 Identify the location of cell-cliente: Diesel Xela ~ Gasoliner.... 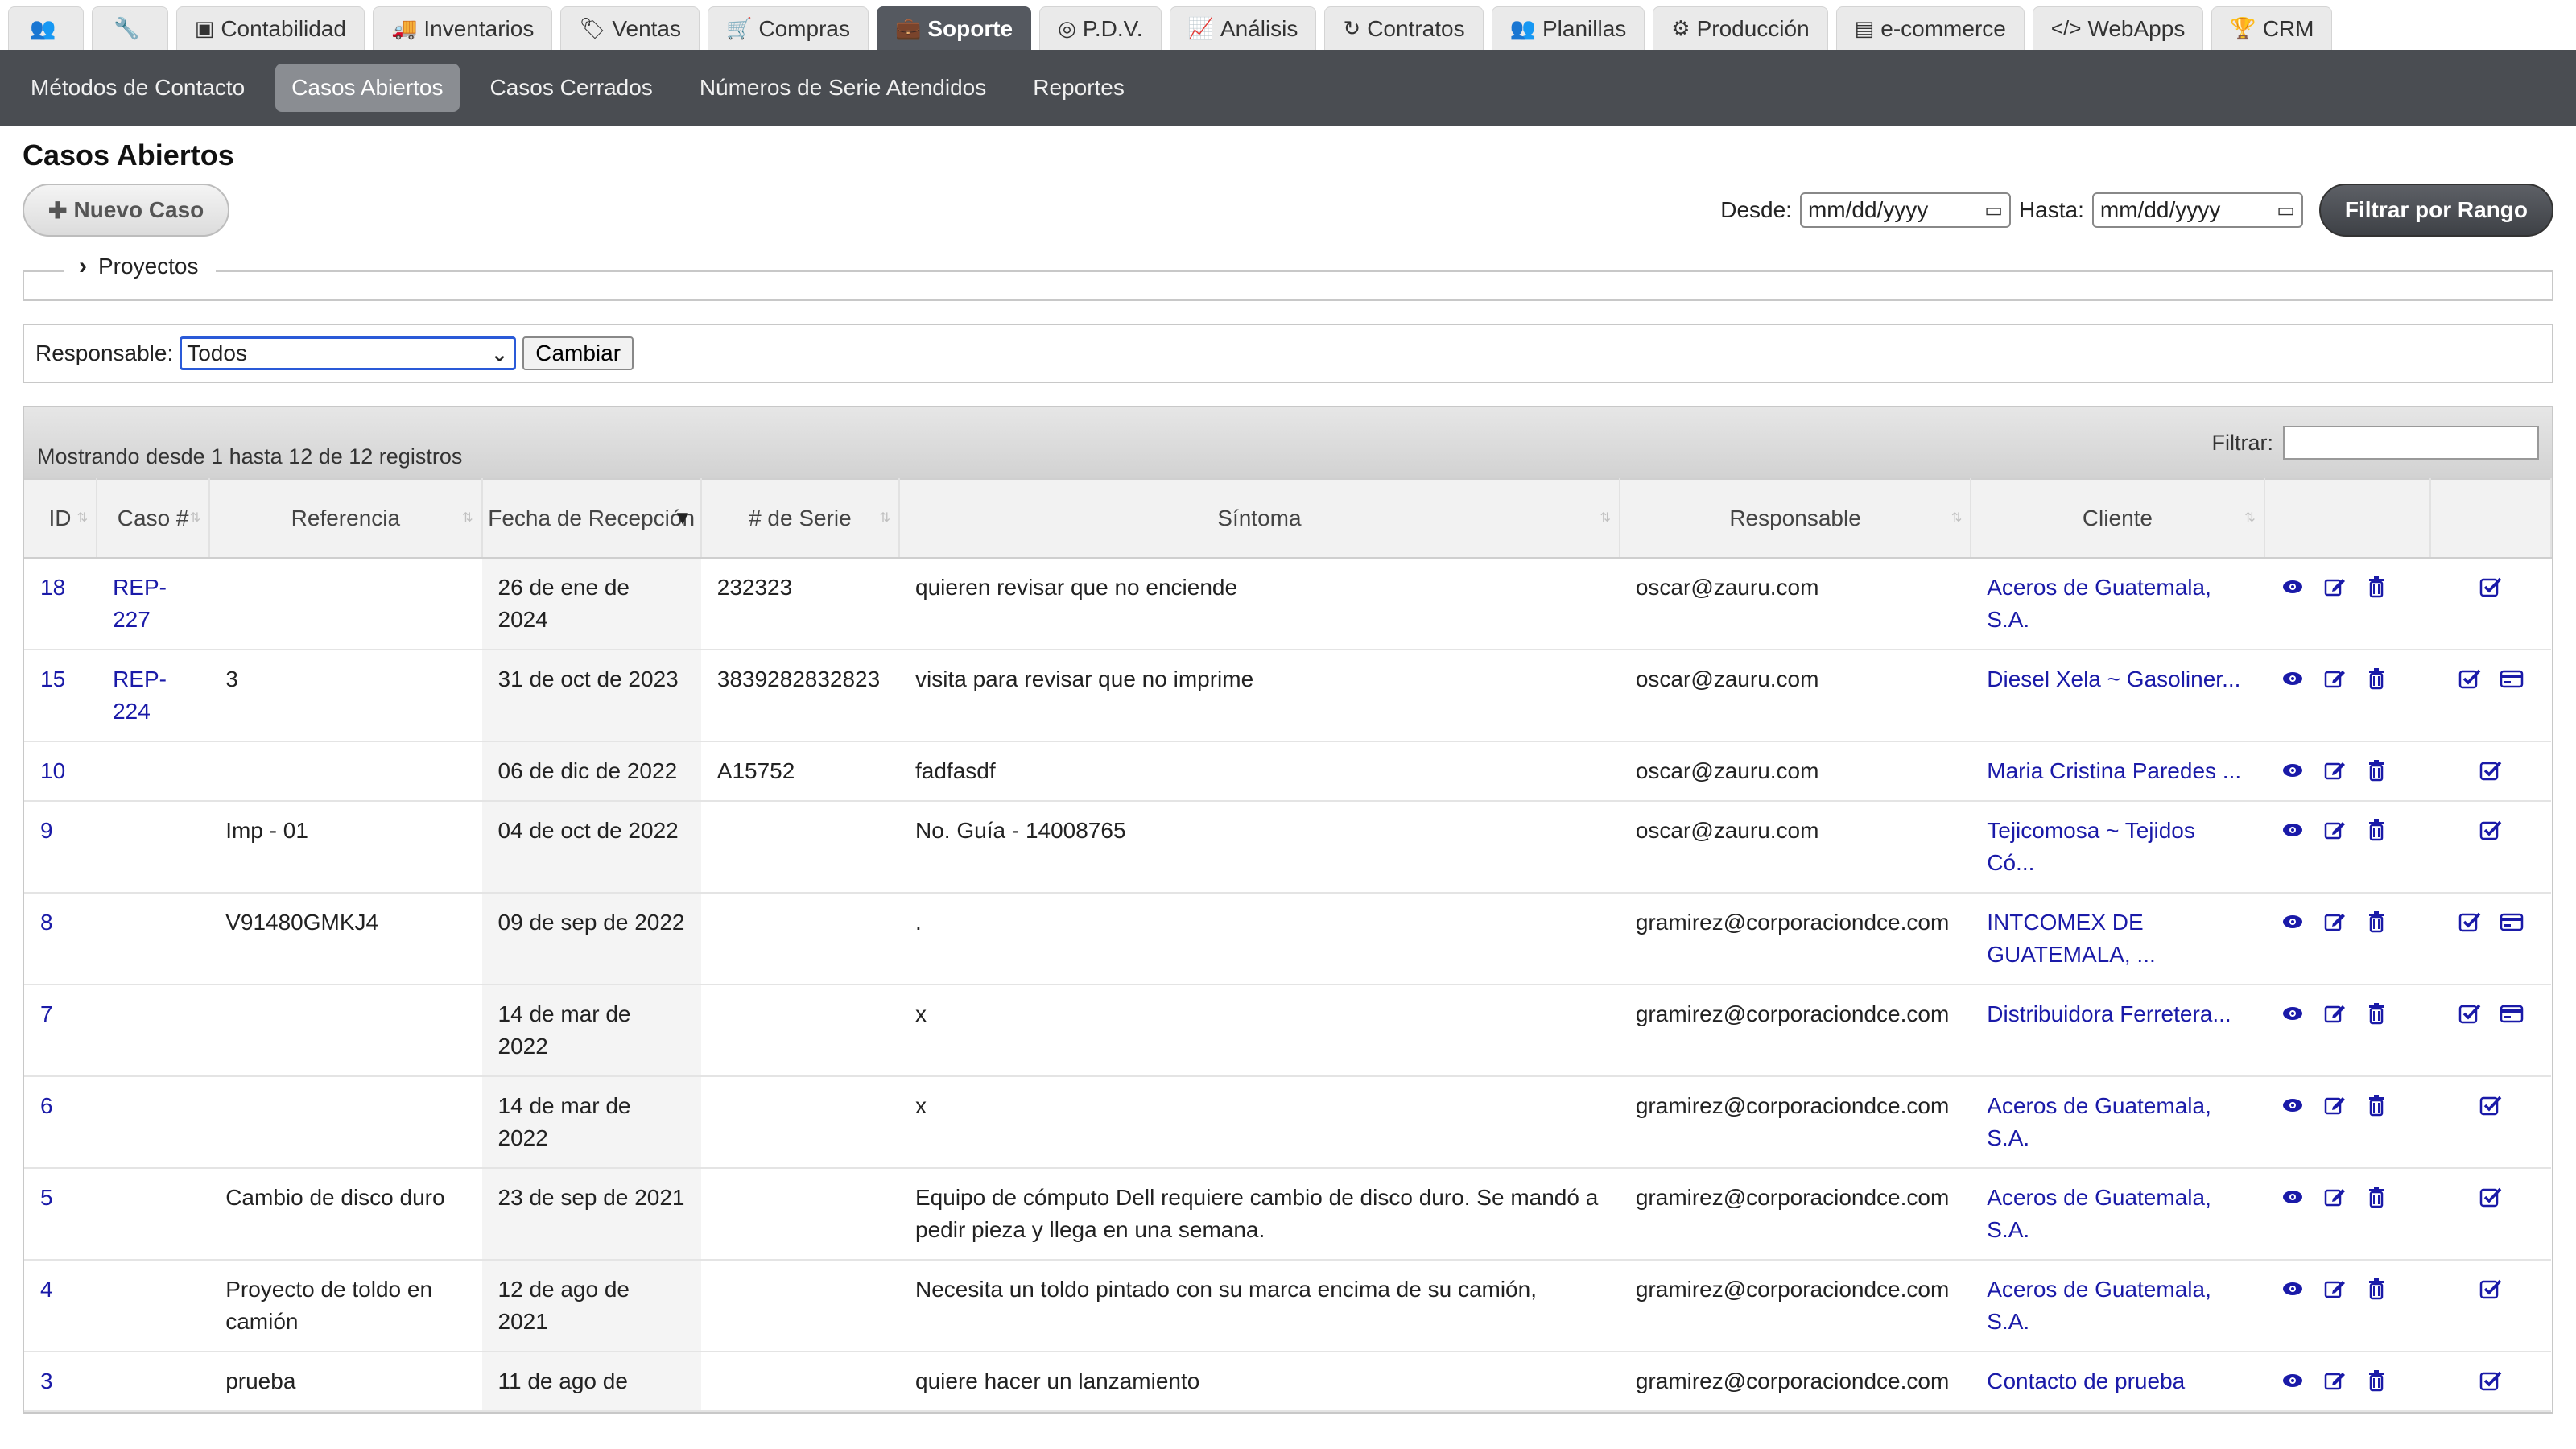
(2117, 696).